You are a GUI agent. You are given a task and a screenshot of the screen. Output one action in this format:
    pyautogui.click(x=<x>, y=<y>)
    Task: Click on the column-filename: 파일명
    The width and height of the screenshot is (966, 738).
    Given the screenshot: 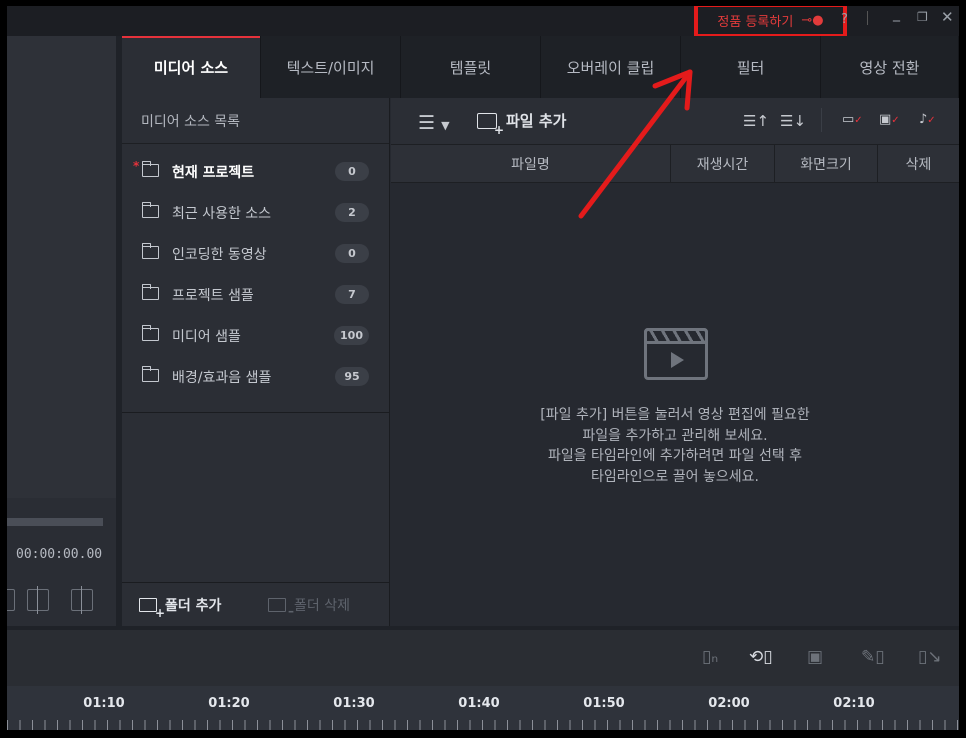 What is the action you would take?
    pyautogui.click(x=531, y=163)
    